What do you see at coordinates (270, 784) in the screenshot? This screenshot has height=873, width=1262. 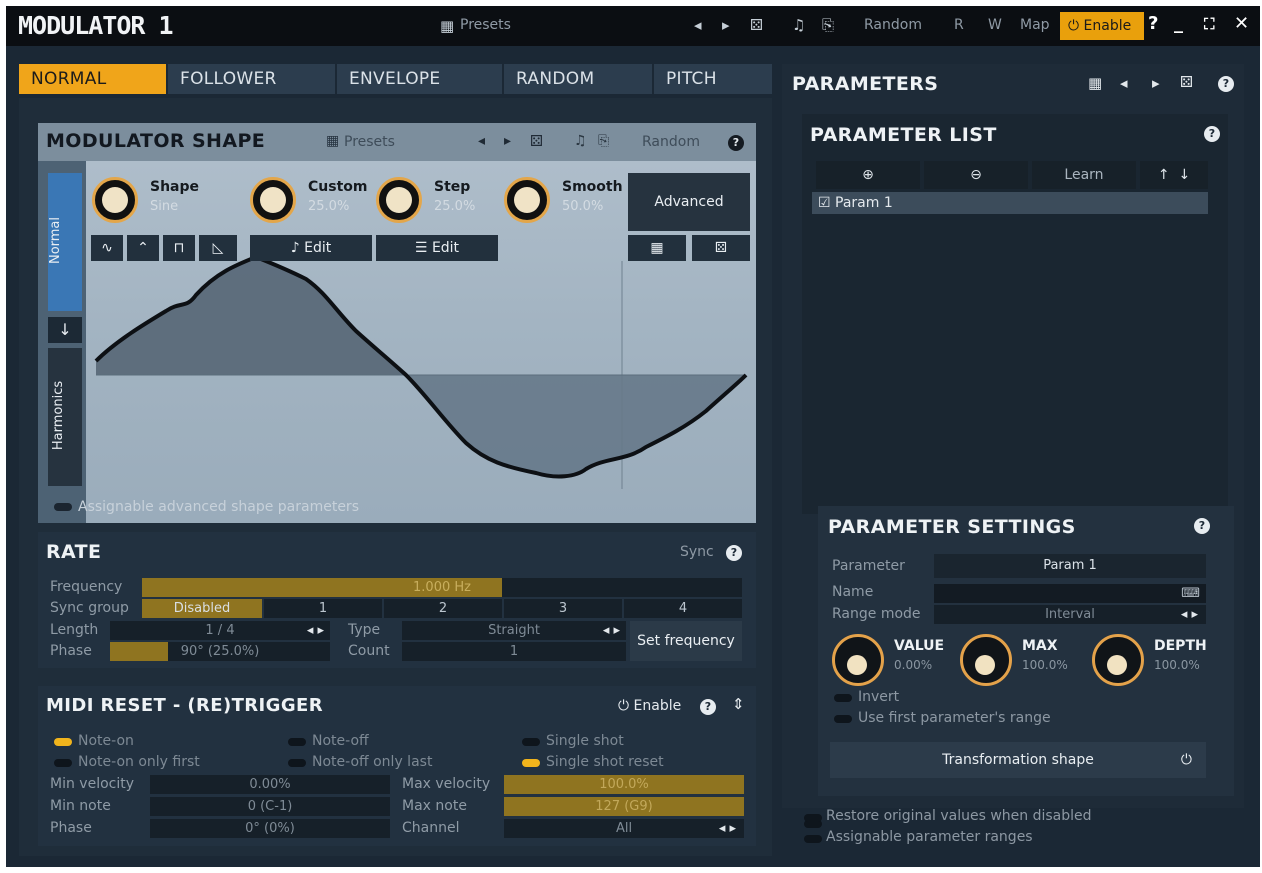 I see `min-velocity-slider: 0.00%` at bounding box center [270, 784].